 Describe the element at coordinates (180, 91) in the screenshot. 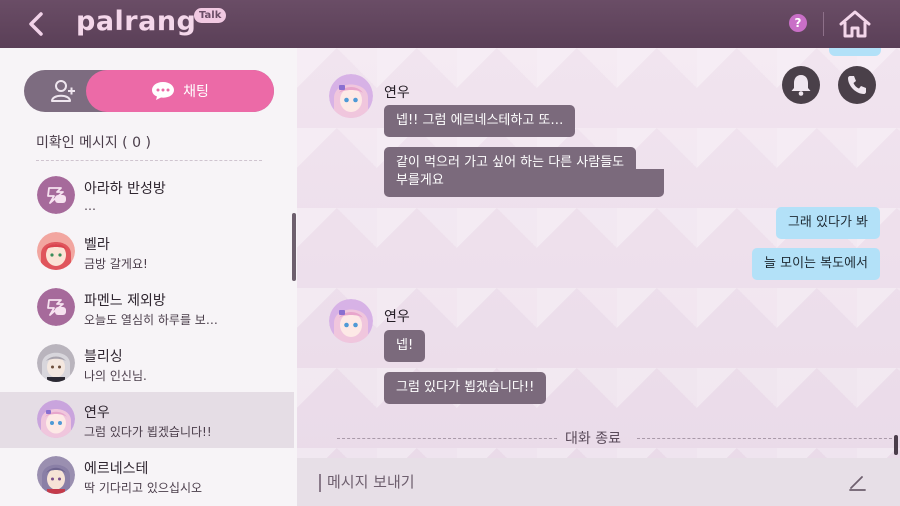

I see `tab-chat: 채팅` at that location.